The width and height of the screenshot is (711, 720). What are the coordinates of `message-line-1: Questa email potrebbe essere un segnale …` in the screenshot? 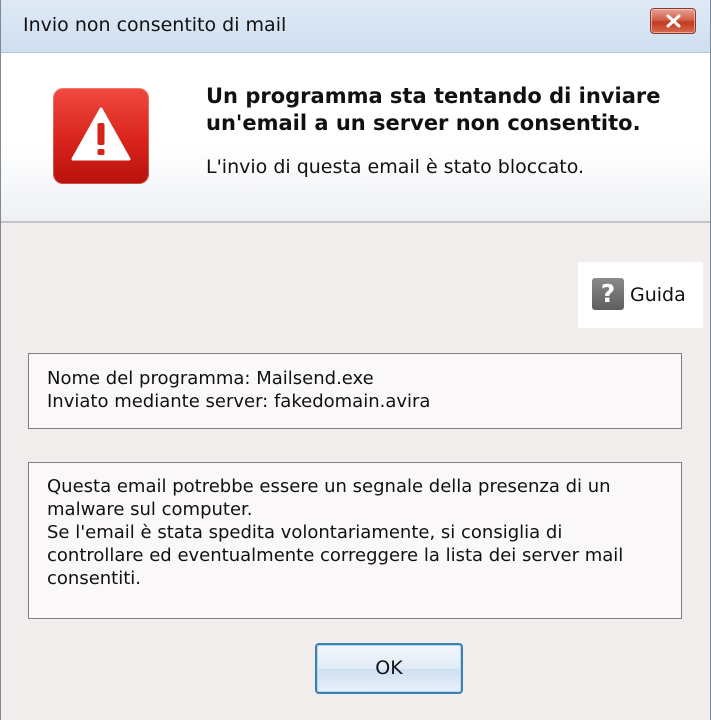 It's located at (329, 498).